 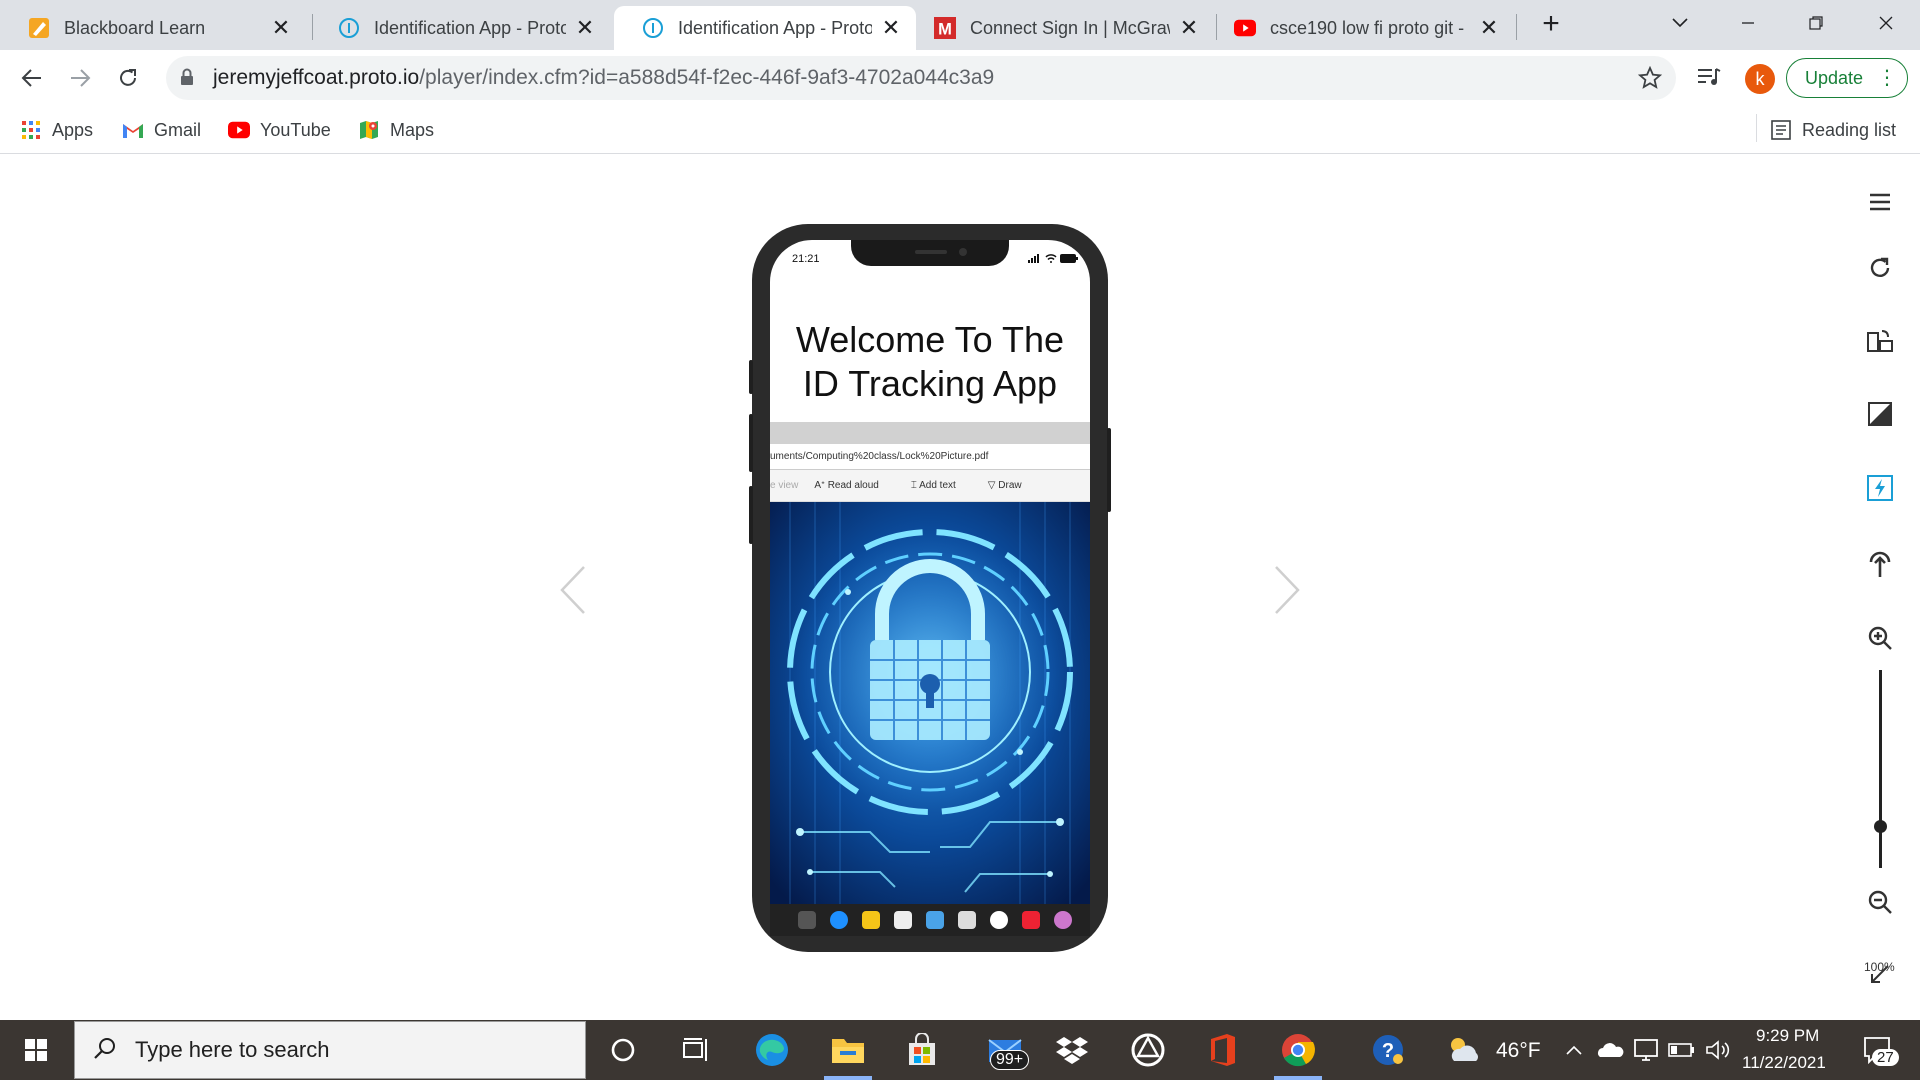 What do you see at coordinates (806, 259) in the screenshot?
I see `status-time: 21:21` at bounding box center [806, 259].